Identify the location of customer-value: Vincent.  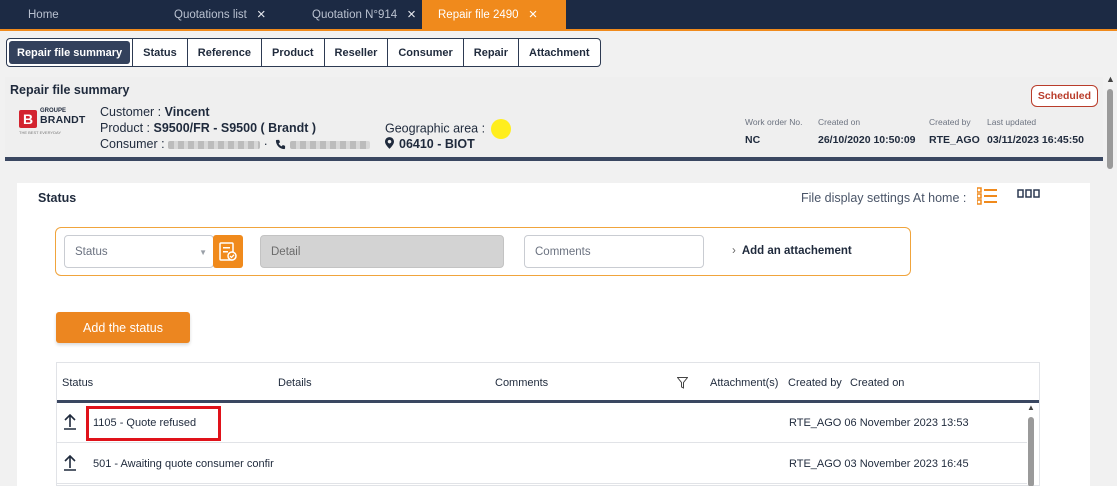
(187, 112).